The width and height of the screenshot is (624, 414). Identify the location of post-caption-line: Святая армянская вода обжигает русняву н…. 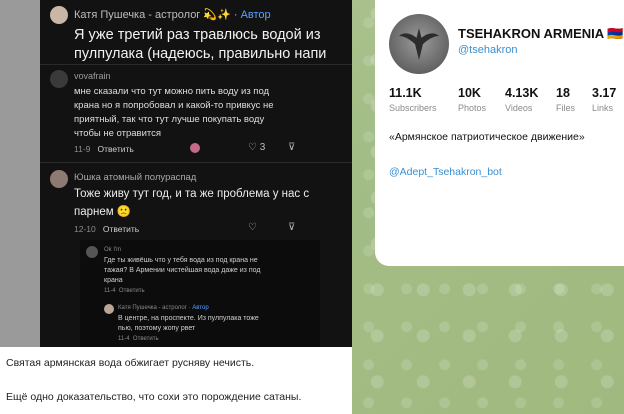
(130, 363).